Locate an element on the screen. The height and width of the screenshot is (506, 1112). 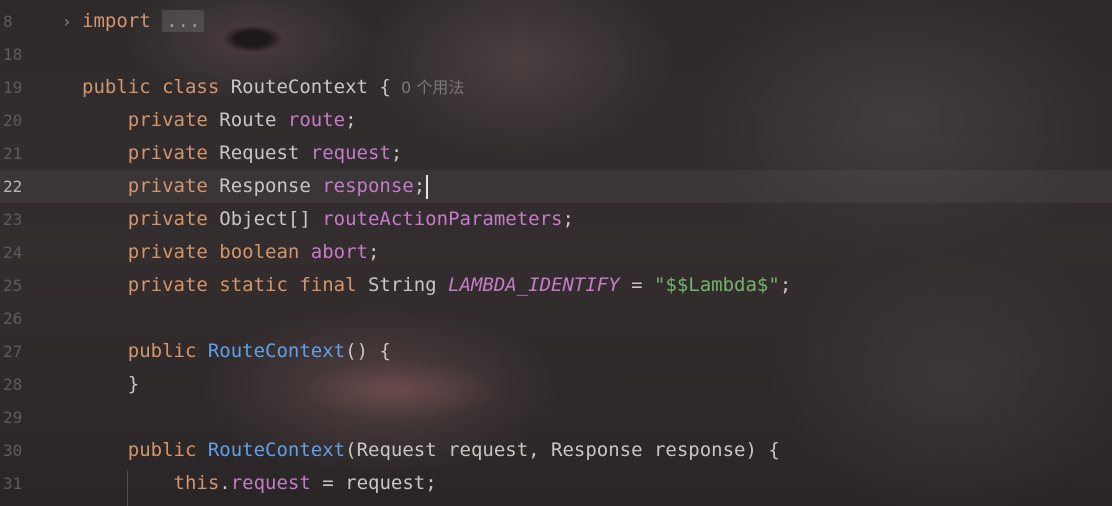
code-token: Object[] is located at coordinates (271, 219).